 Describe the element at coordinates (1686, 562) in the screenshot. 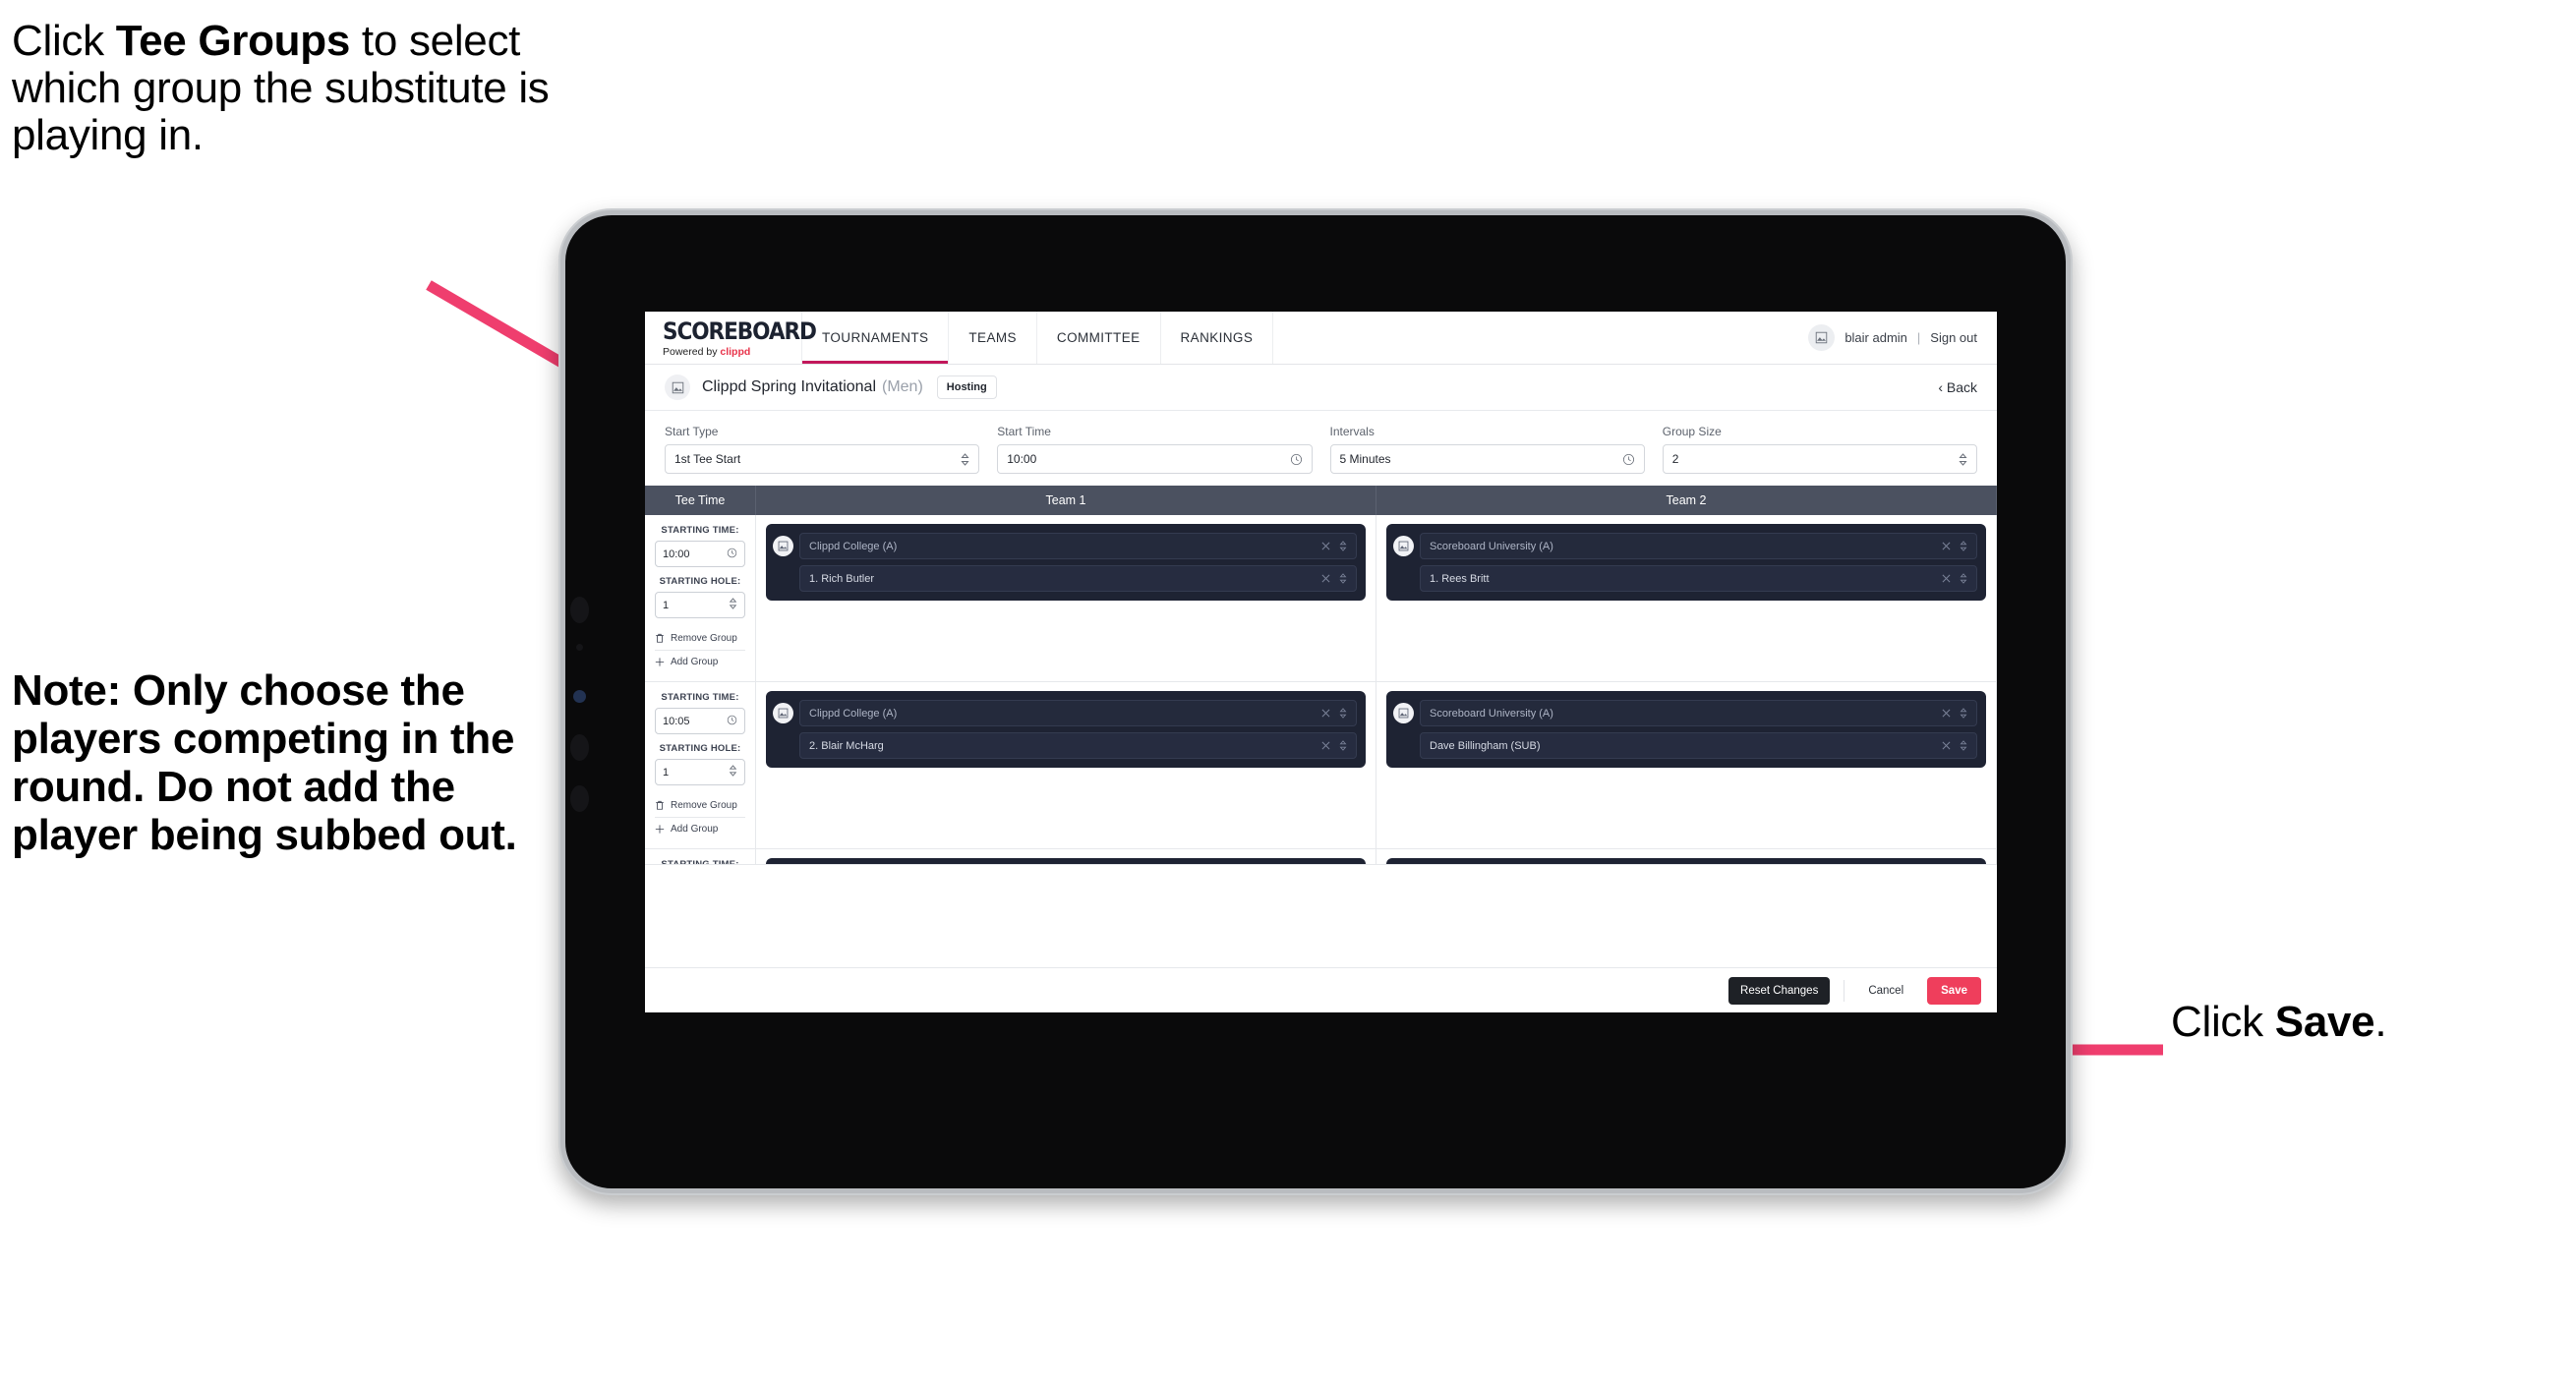

I see `team-card: Scoreboard University (A) 1. Rees Britt` at that location.